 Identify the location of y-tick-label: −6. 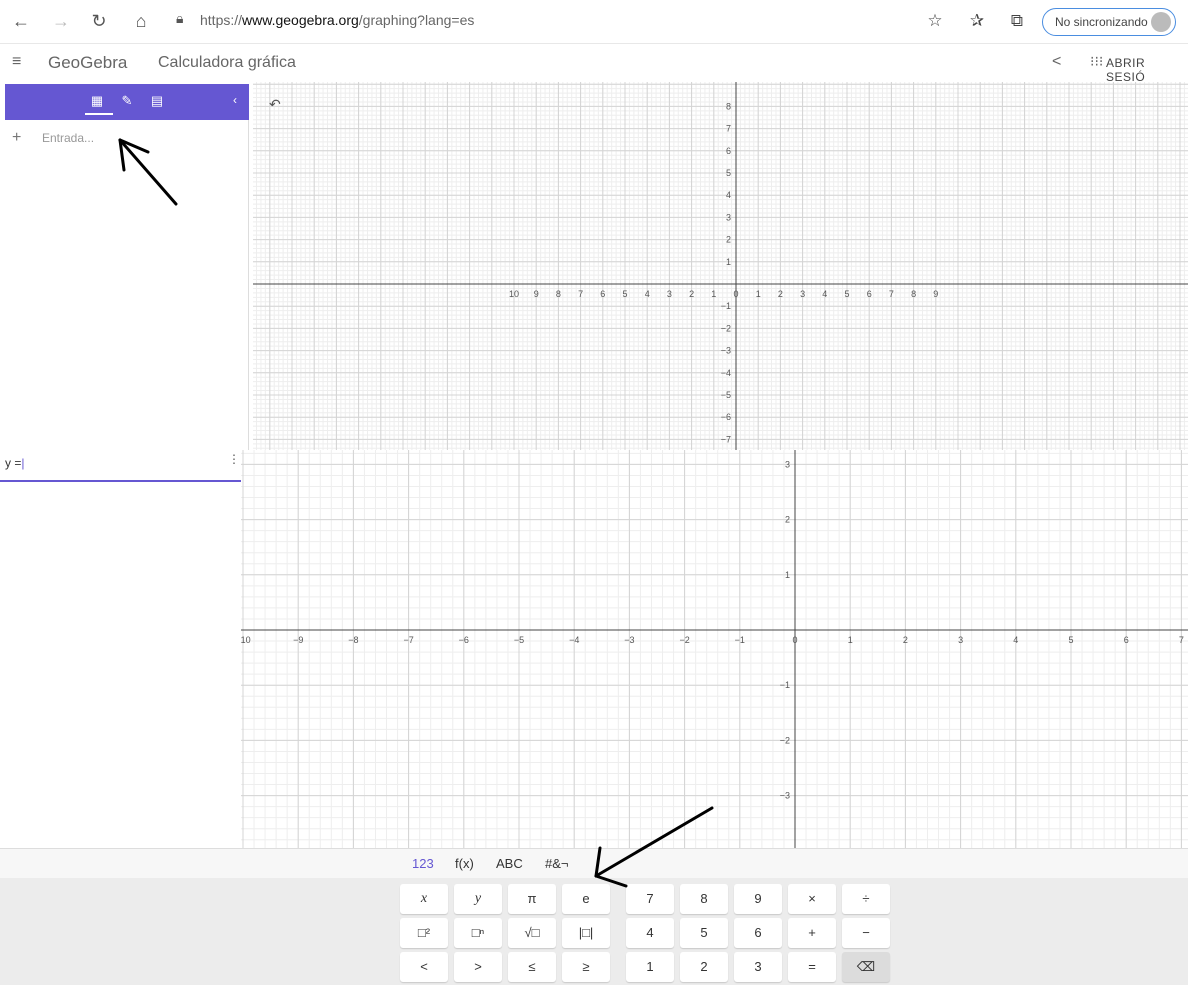
(726, 417).